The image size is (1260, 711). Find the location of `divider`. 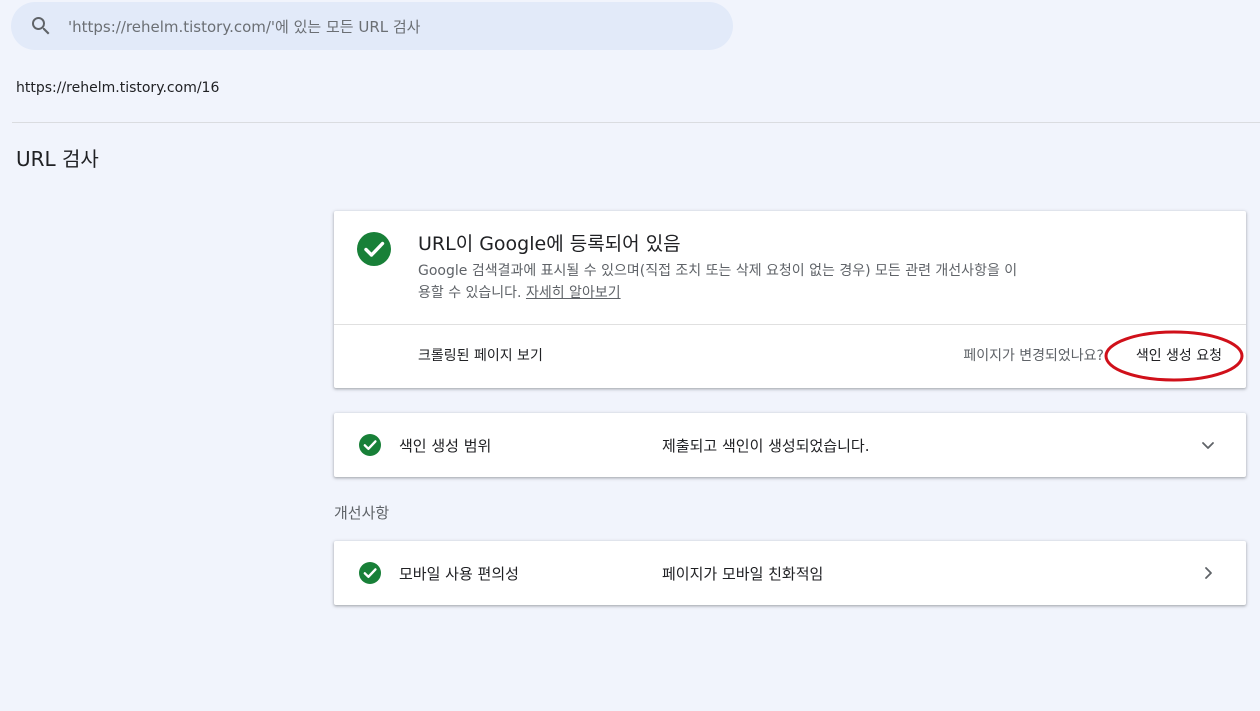

divider is located at coordinates (636, 122).